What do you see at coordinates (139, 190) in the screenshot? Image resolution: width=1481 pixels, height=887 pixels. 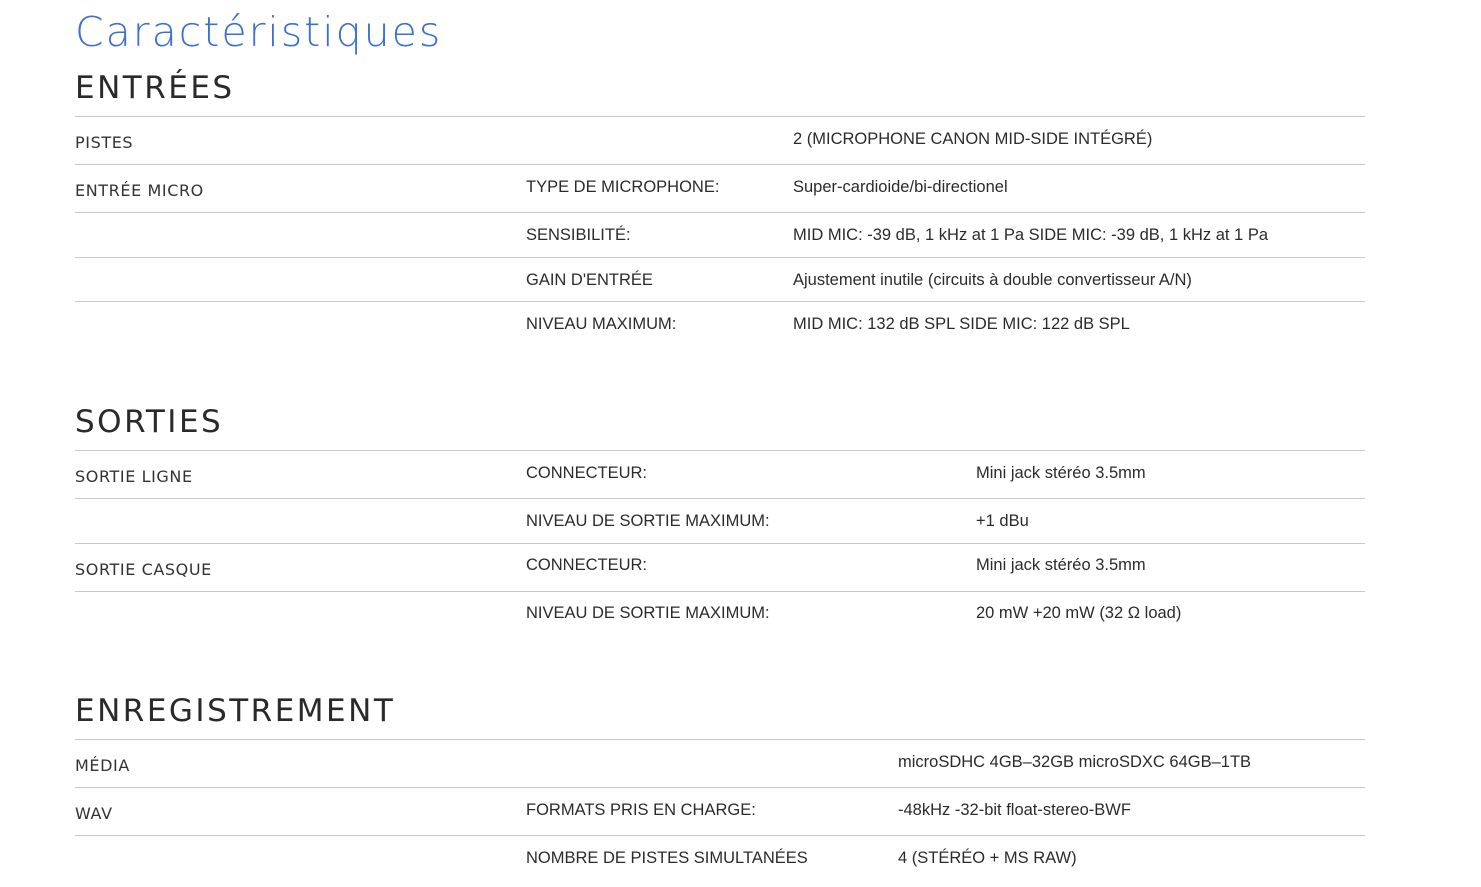 I see `row-label: ENTRÉE MICRO` at bounding box center [139, 190].